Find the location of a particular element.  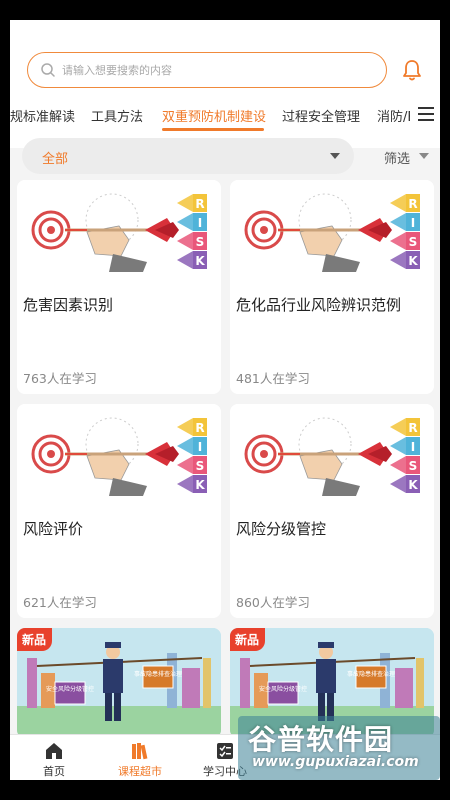

course-learners: 481人在学习 is located at coordinates (273, 378).